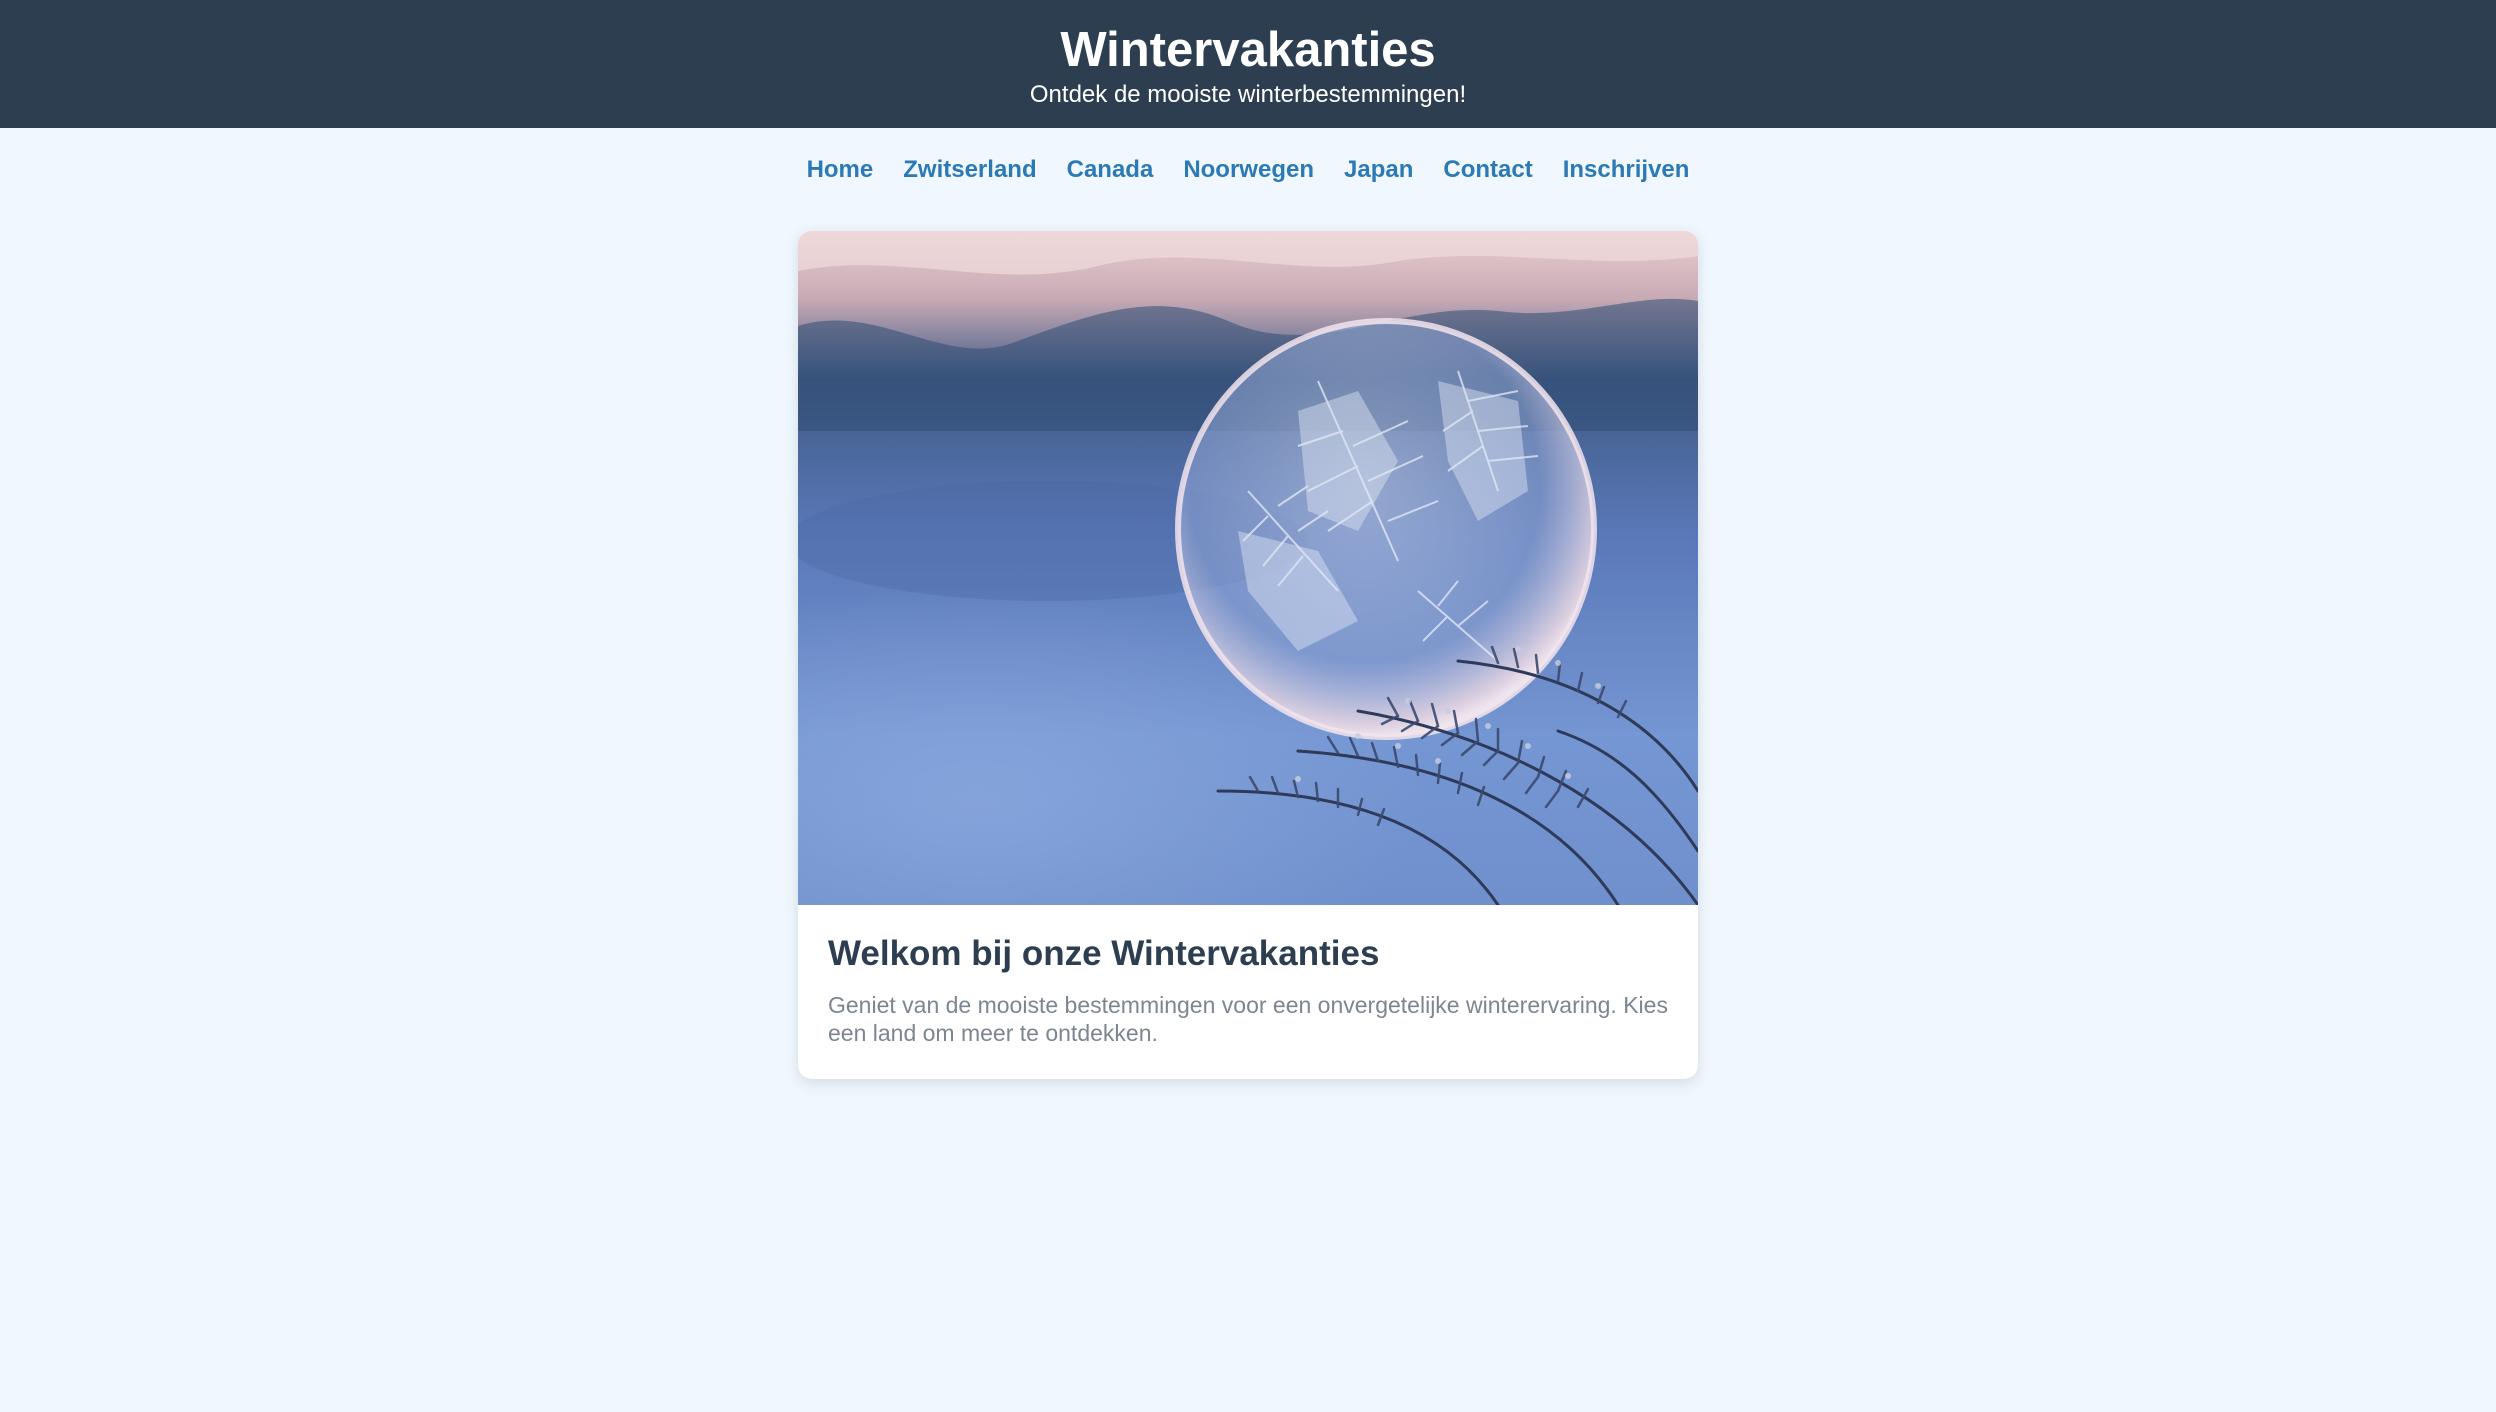  Describe the element at coordinates (1487, 170) in the screenshot. I see `nav-link-contact: Contact` at that location.